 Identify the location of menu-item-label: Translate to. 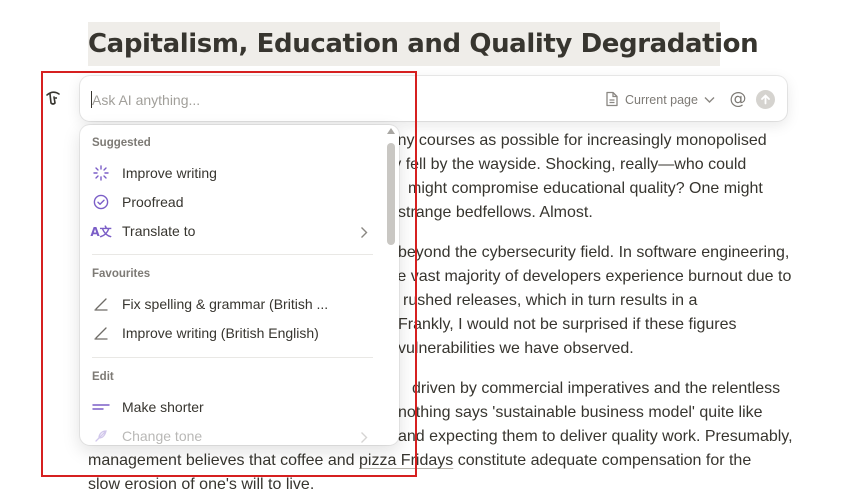
(159, 231).